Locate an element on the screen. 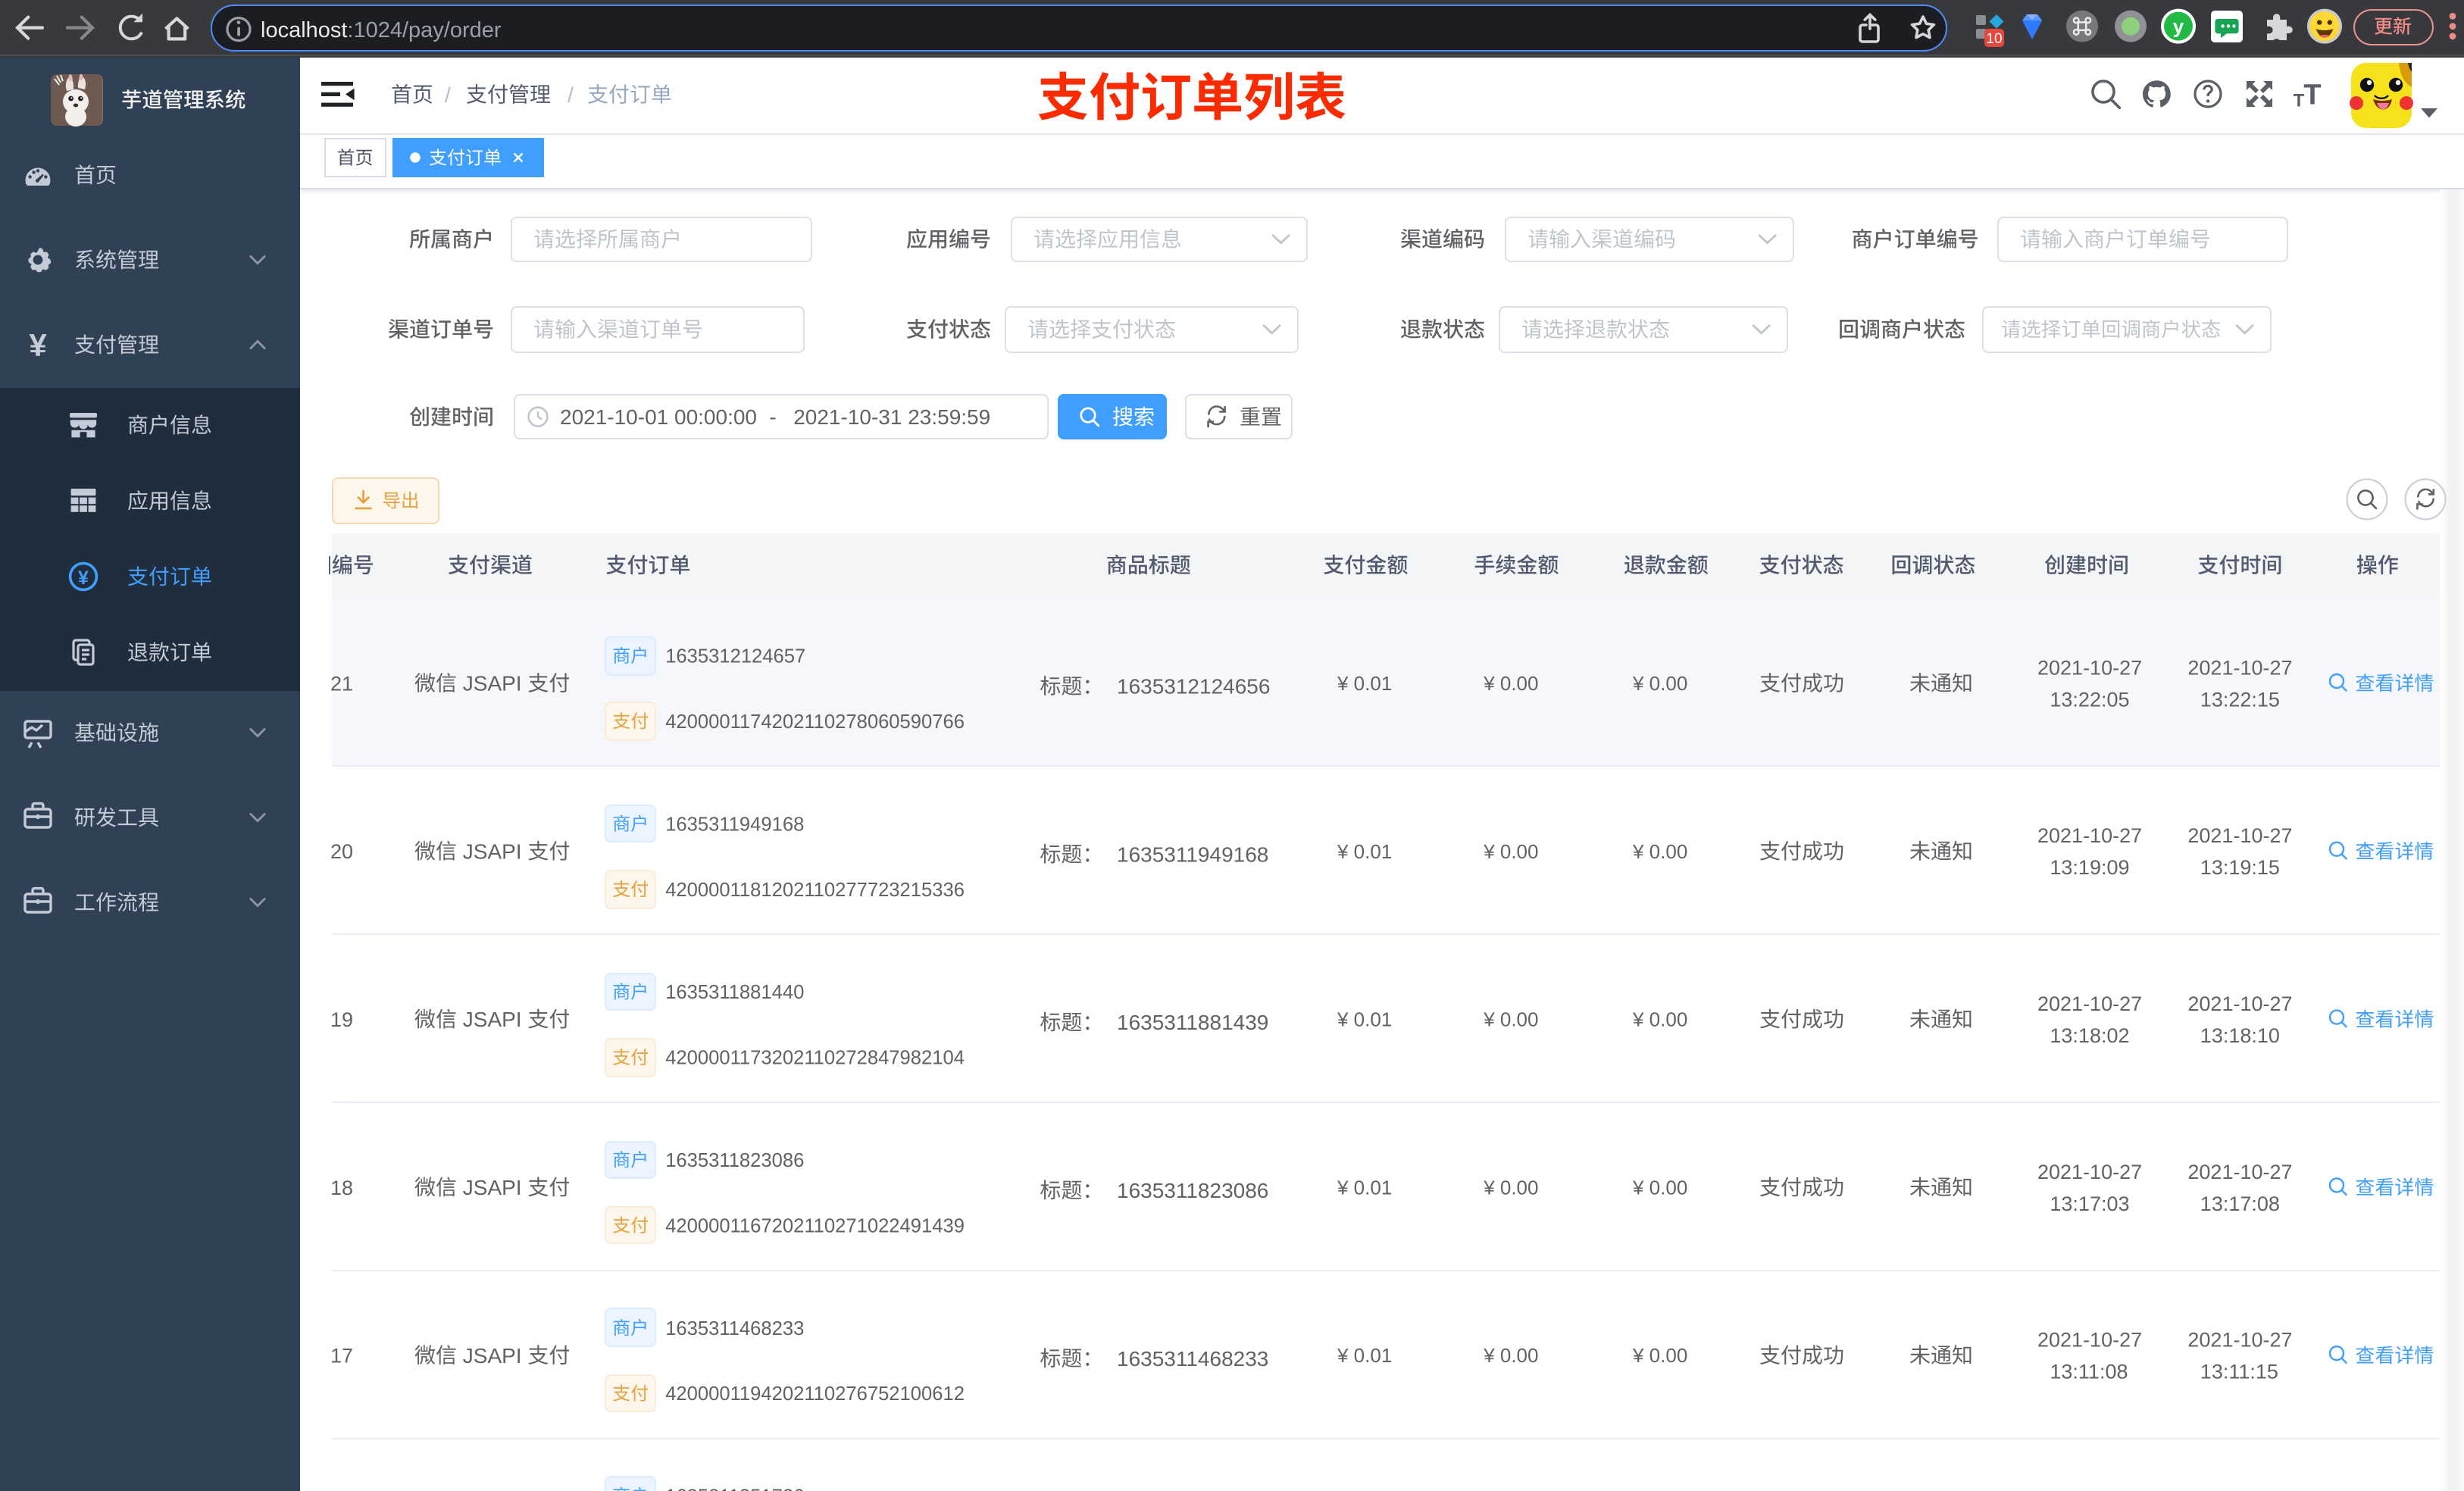 The height and width of the screenshot is (1491, 2464). svg-text: :1024/pay/order is located at coordinates (424, 30).